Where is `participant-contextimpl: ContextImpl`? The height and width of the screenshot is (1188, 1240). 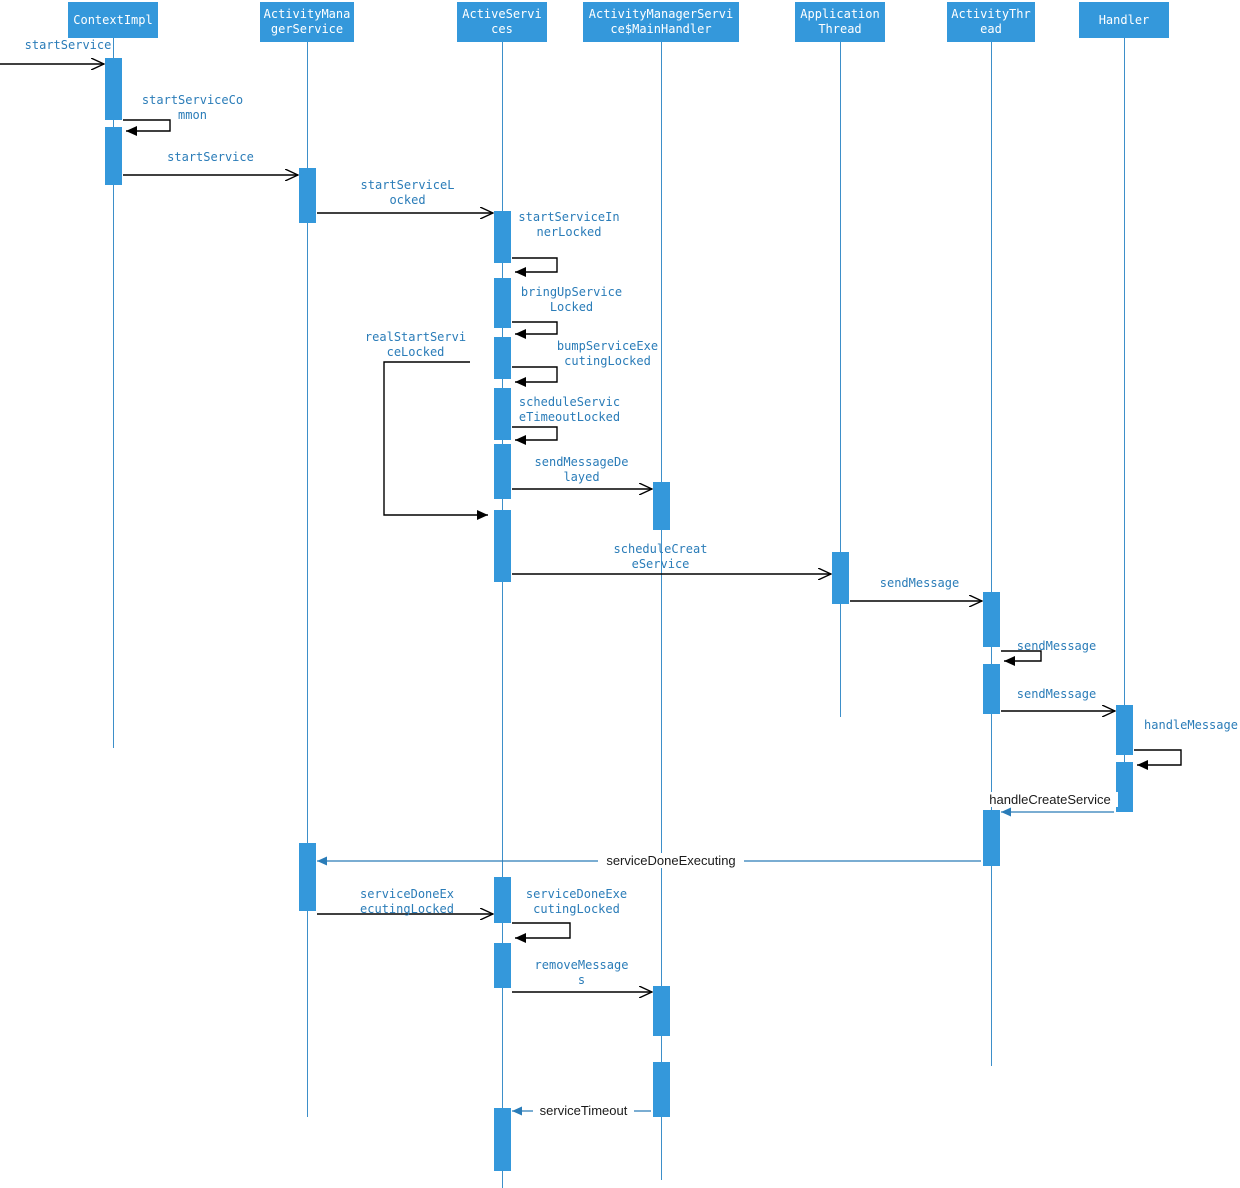
participant-contextimpl: ContextImpl is located at coordinates (113, 20).